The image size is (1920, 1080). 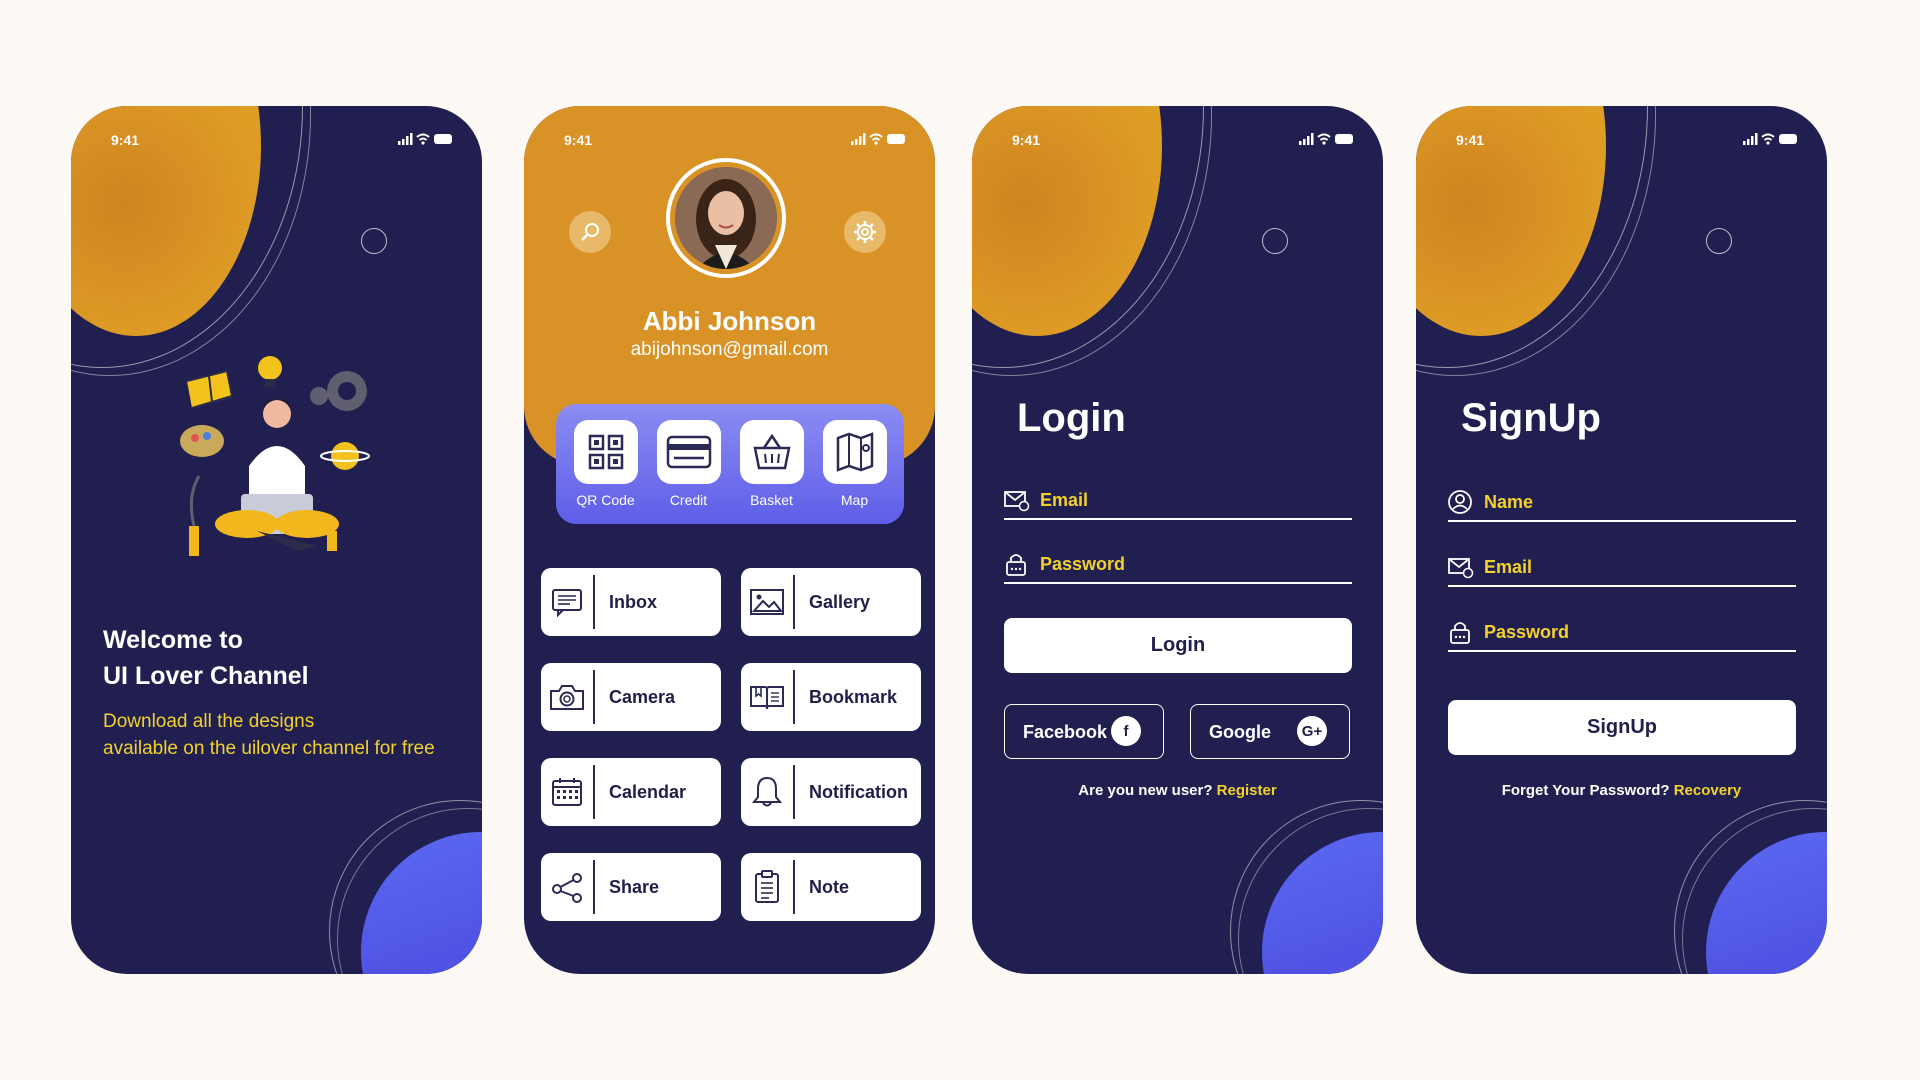 I want to click on page-title: Login, so click(x=1071, y=418).